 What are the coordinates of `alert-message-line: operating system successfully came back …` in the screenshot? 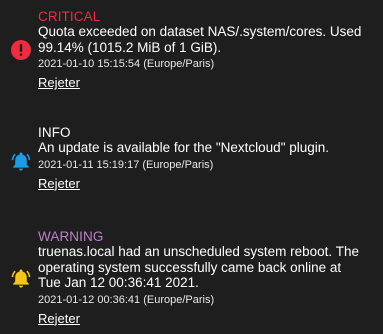 It's located at (190, 267).